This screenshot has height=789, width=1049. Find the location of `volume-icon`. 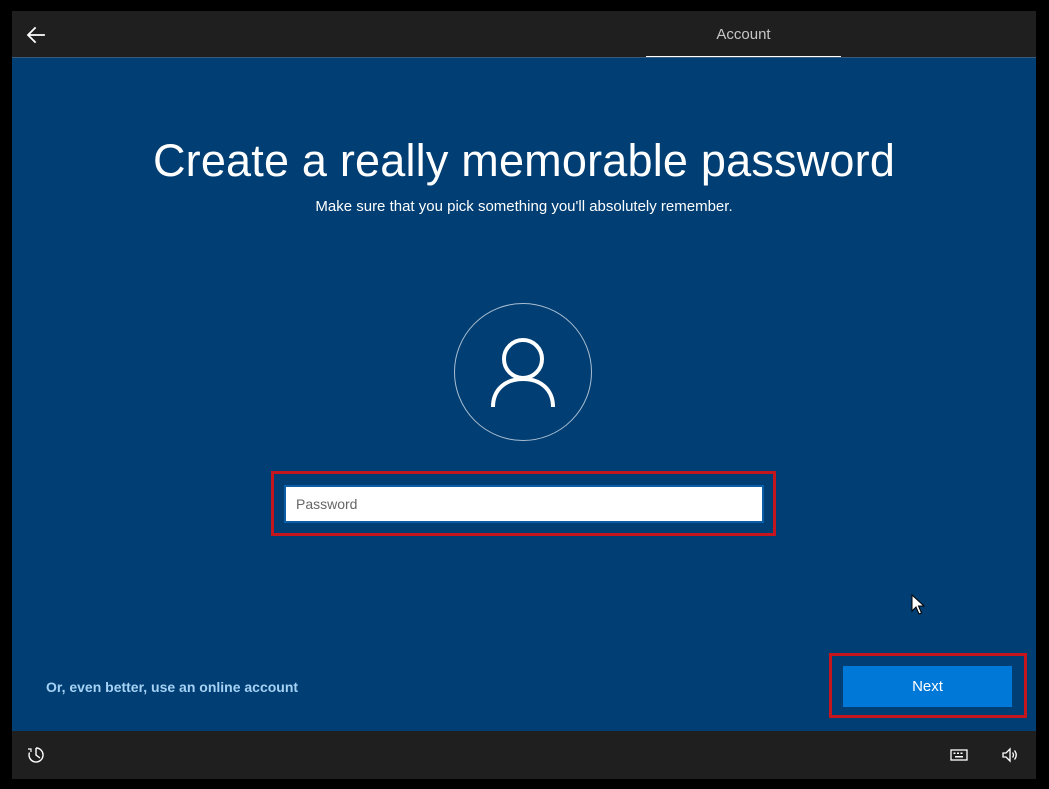

volume-icon is located at coordinates (1009, 755).